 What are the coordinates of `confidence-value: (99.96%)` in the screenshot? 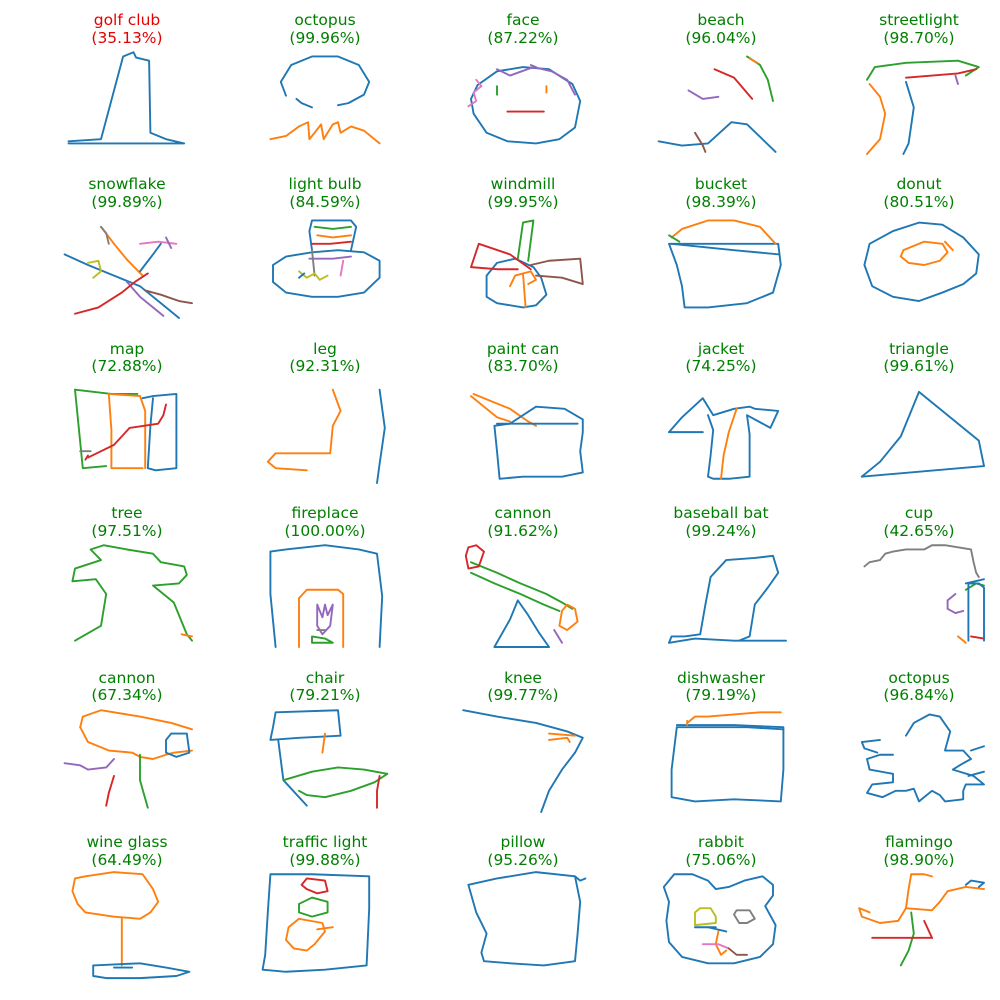 It's located at (325, 37).